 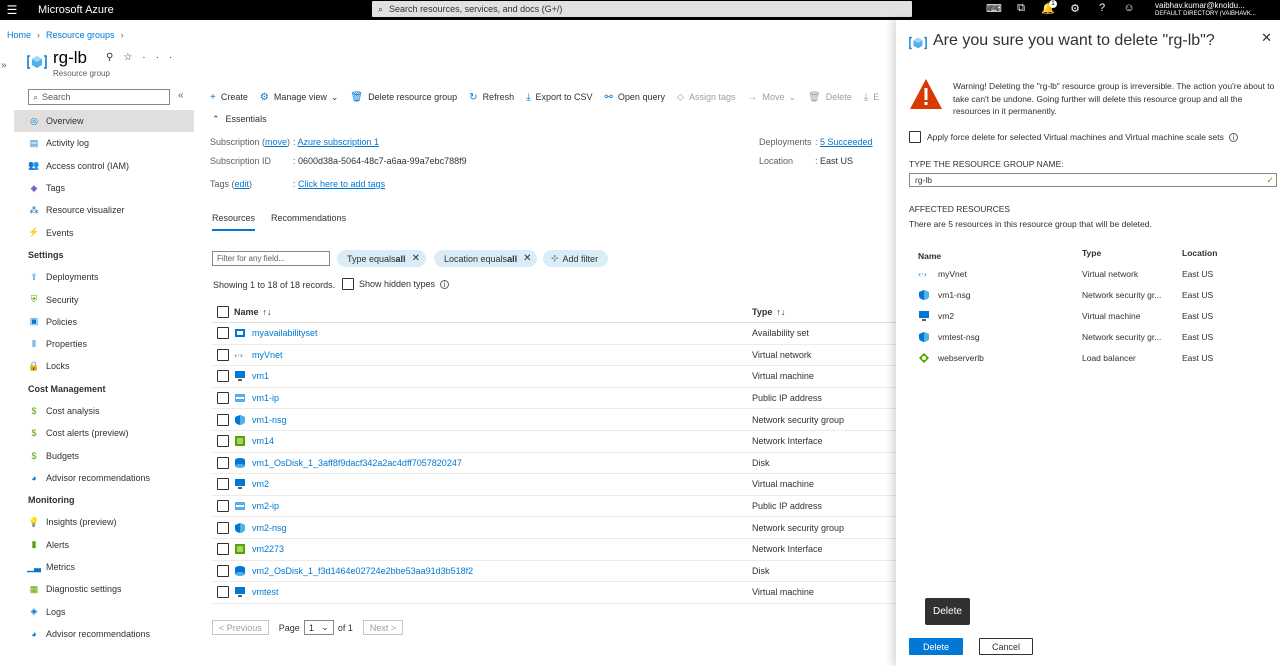 What do you see at coordinates (554, 334) in the screenshot?
I see `table-row: myavailabilityset Availability set` at bounding box center [554, 334].